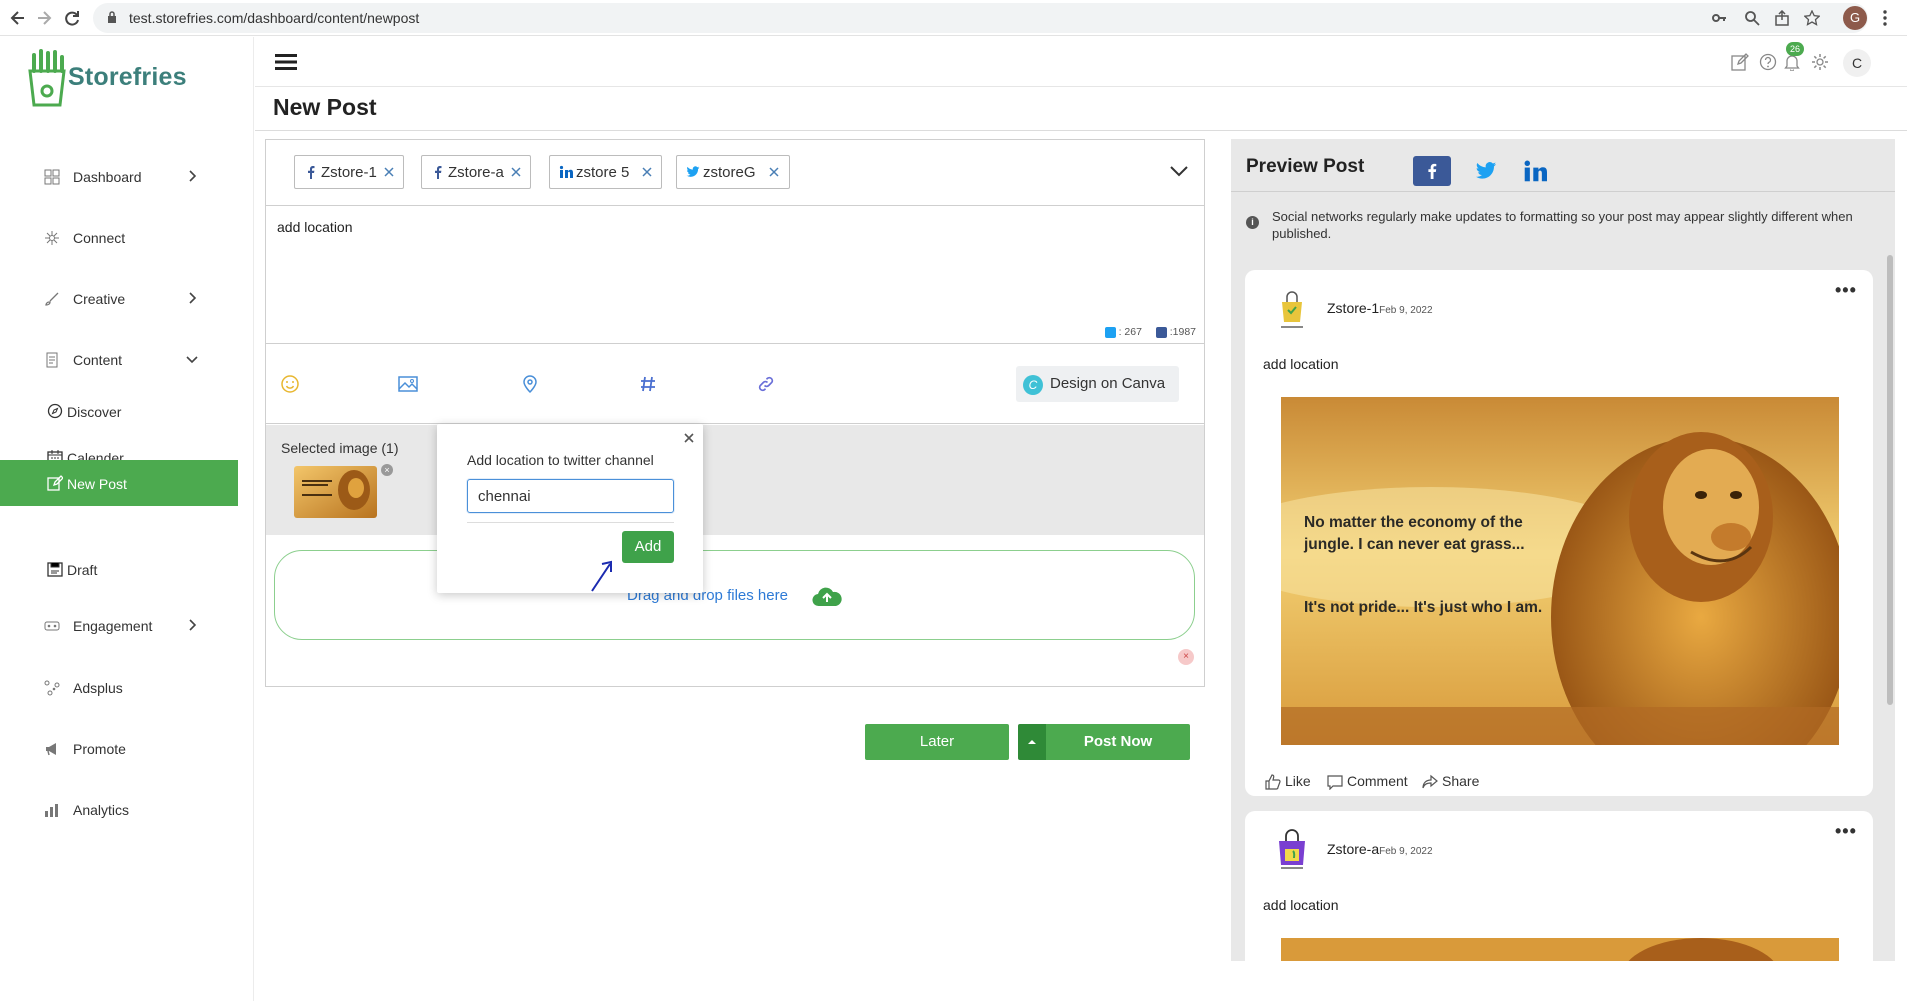 This screenshot has height=1001, width=1907. What do you see at coordinates (120, 688) in the screenshot?
I see `sidebar-item-adsplus: Adsplus` at bounding box center [120, 688].